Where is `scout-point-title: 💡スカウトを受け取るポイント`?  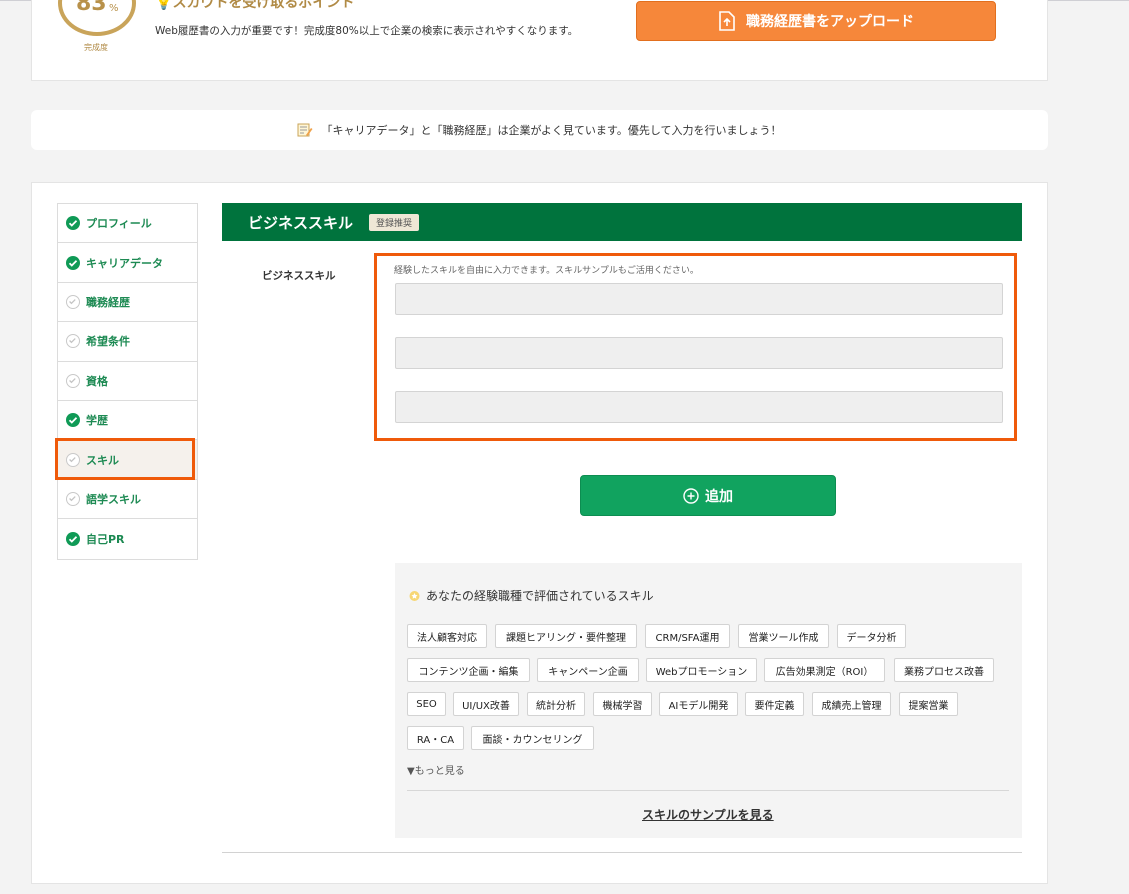 scout-point-title: 💡スカウトを受け取るポイント is located at coordinates (254, 6).